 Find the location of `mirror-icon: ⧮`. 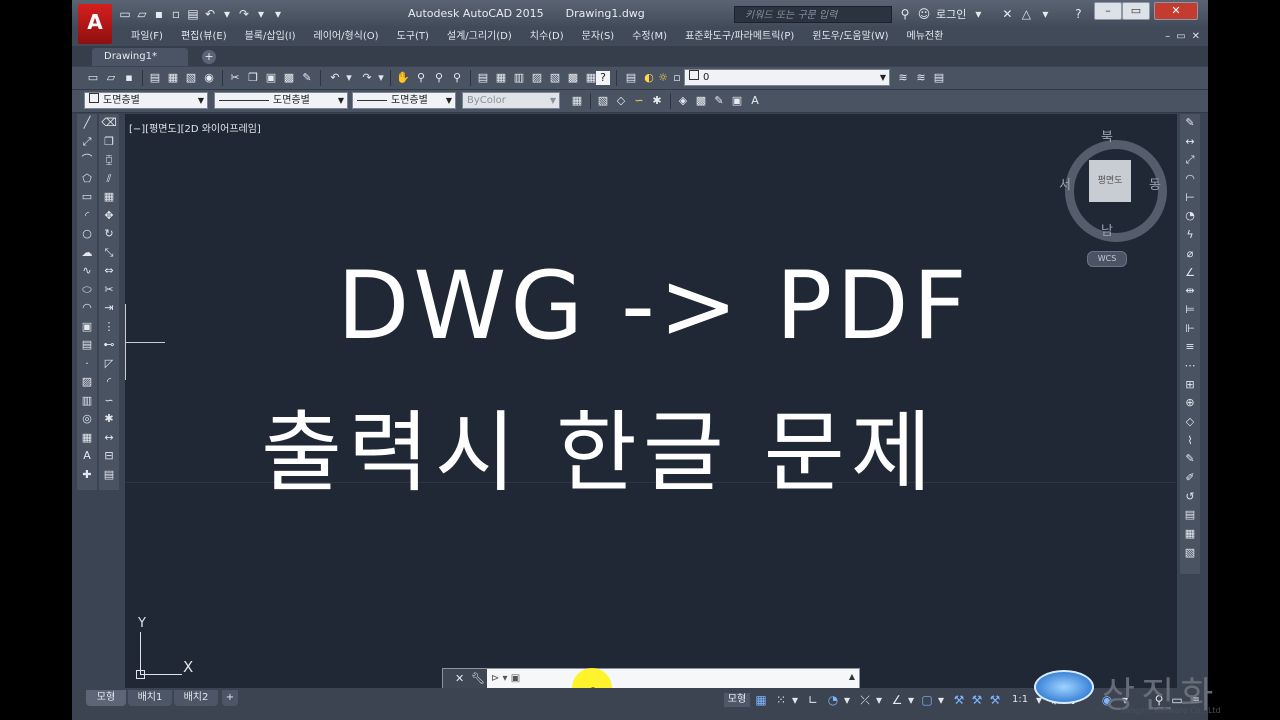

mirror-icon: ⧮ is located at coordinates (109, 160).